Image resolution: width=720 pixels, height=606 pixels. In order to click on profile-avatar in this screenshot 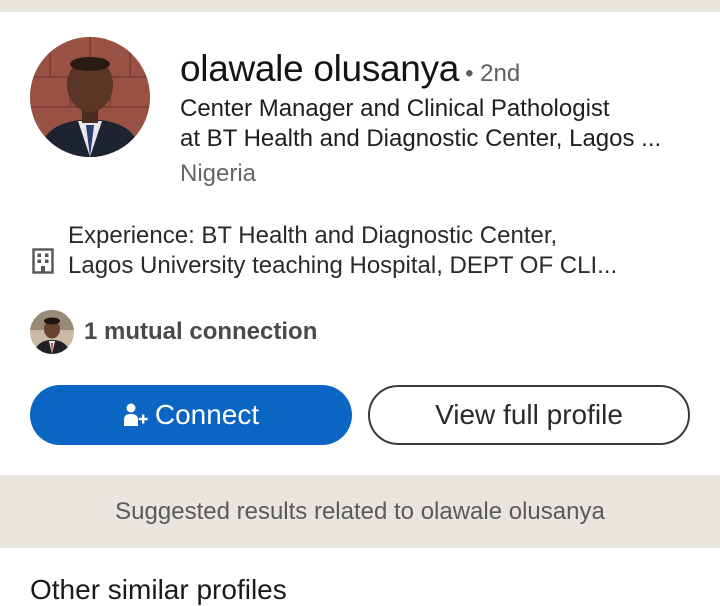, I will do `click(90, 97)`.